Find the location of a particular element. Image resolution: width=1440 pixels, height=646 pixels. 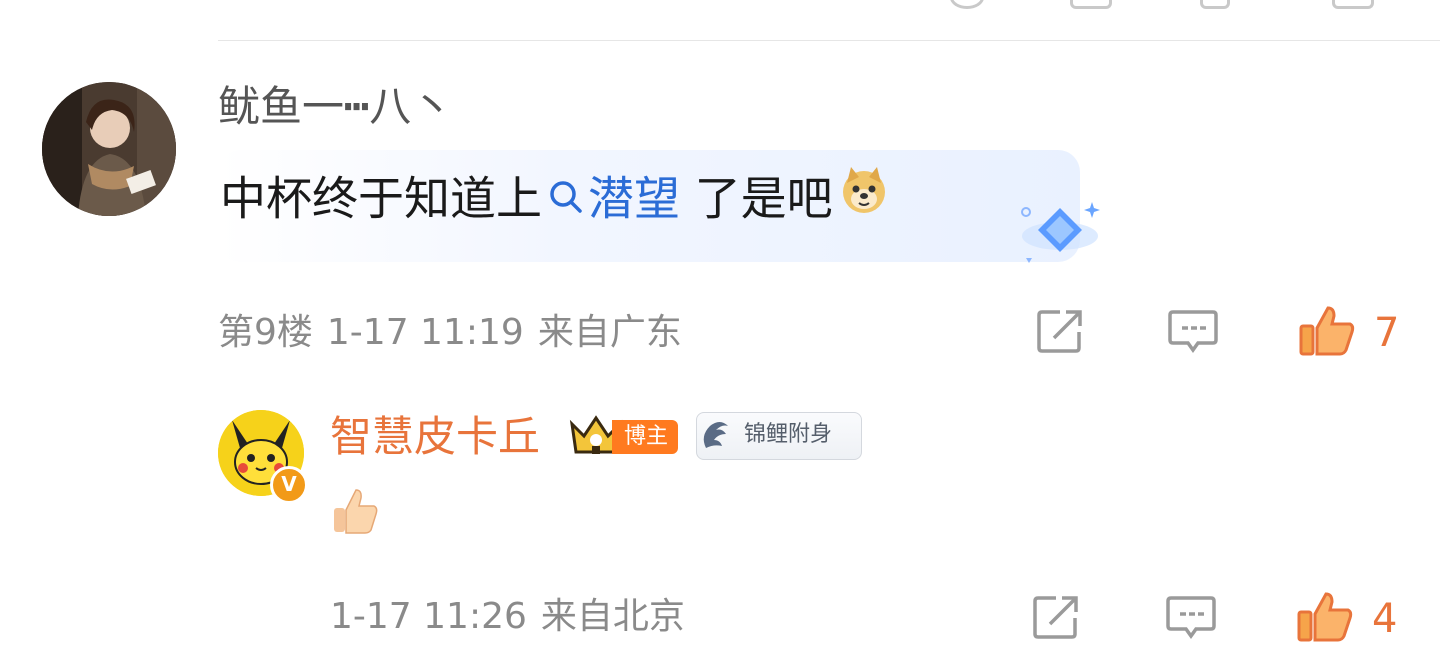

comment-meta: 第9楼 1-17 11:19 来自广东 is located at coordinates (457, 333).